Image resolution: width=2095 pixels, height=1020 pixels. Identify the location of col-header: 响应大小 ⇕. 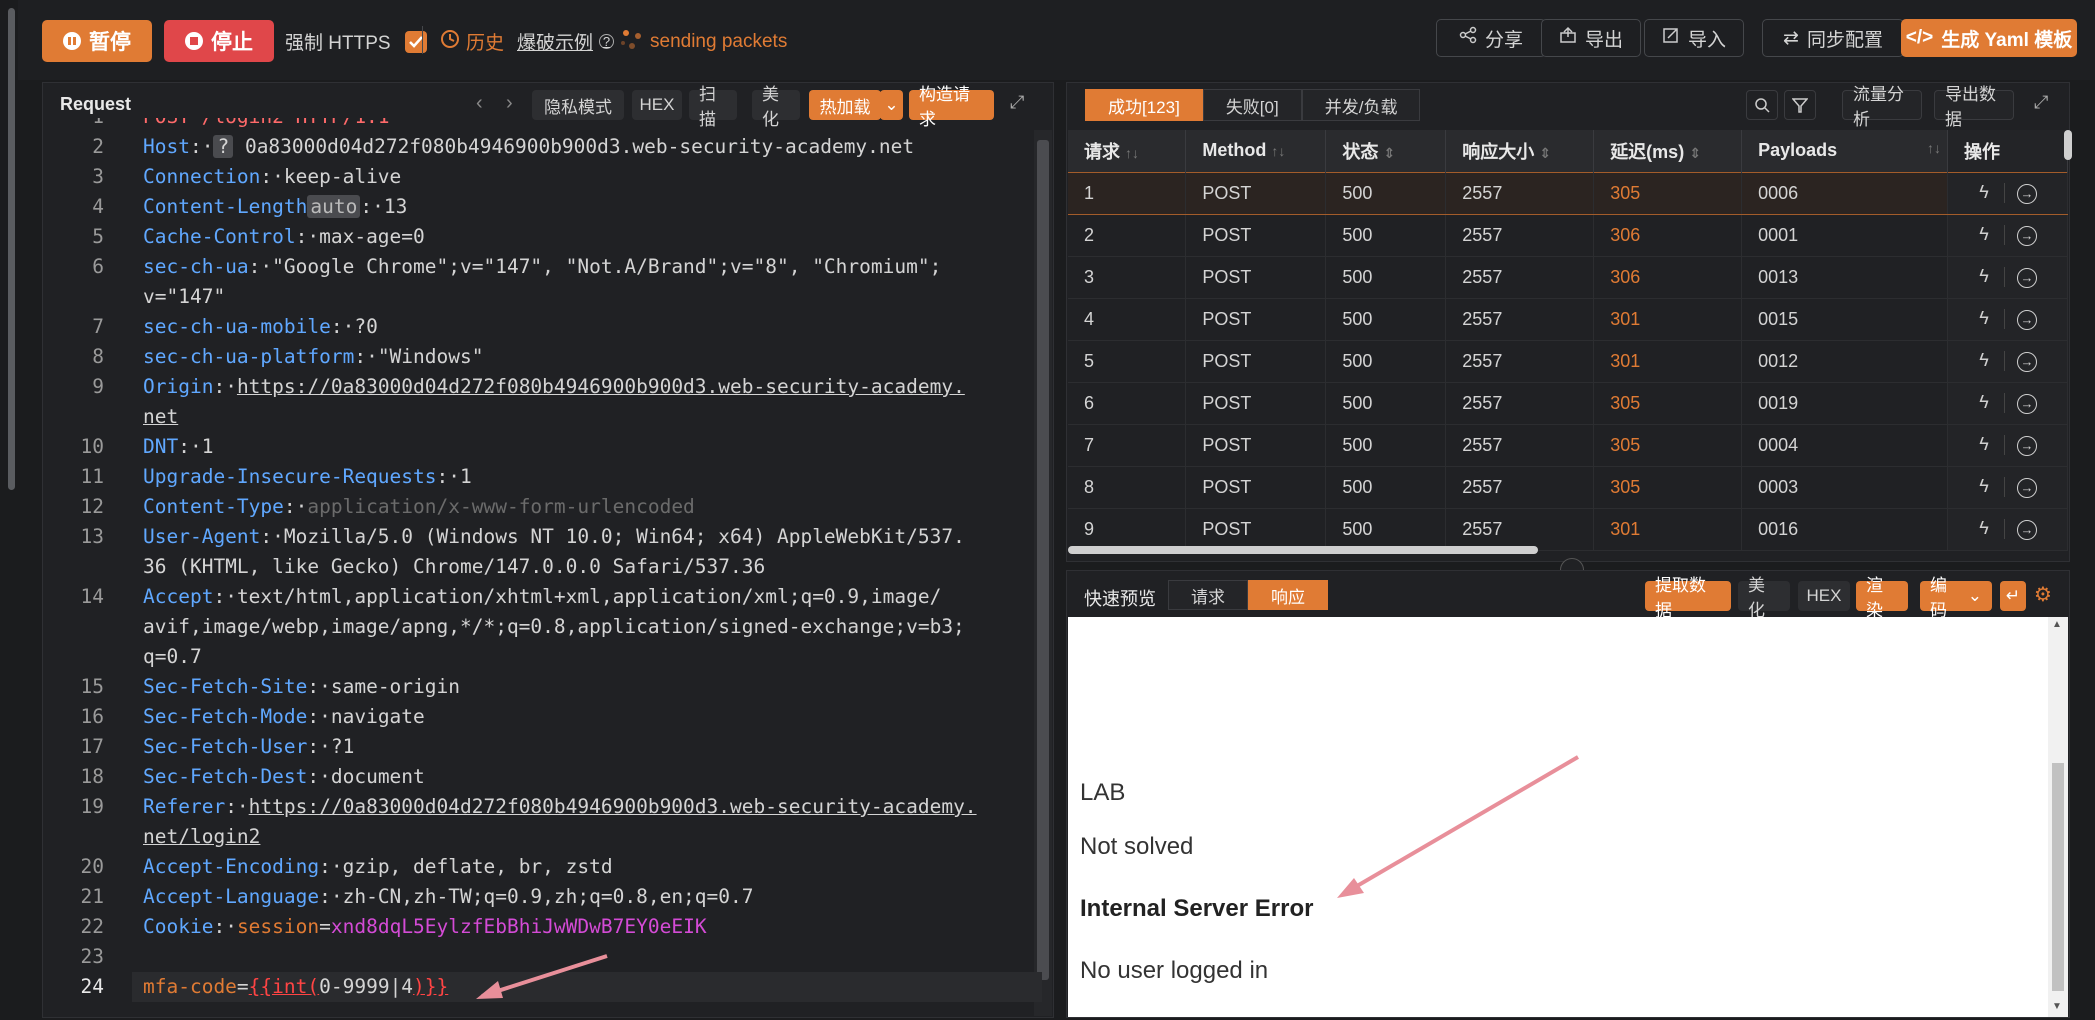
(1520, 151).